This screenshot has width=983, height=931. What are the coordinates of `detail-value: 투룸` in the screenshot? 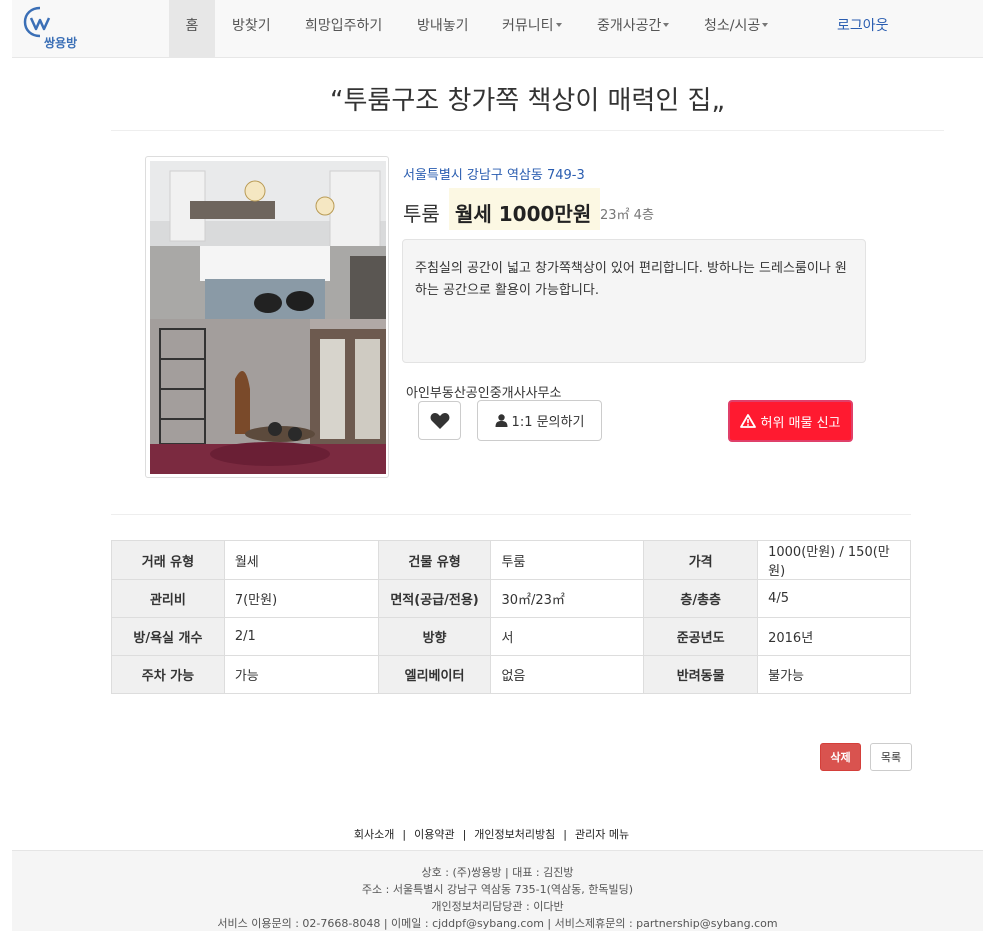 It's located at (567, 560).